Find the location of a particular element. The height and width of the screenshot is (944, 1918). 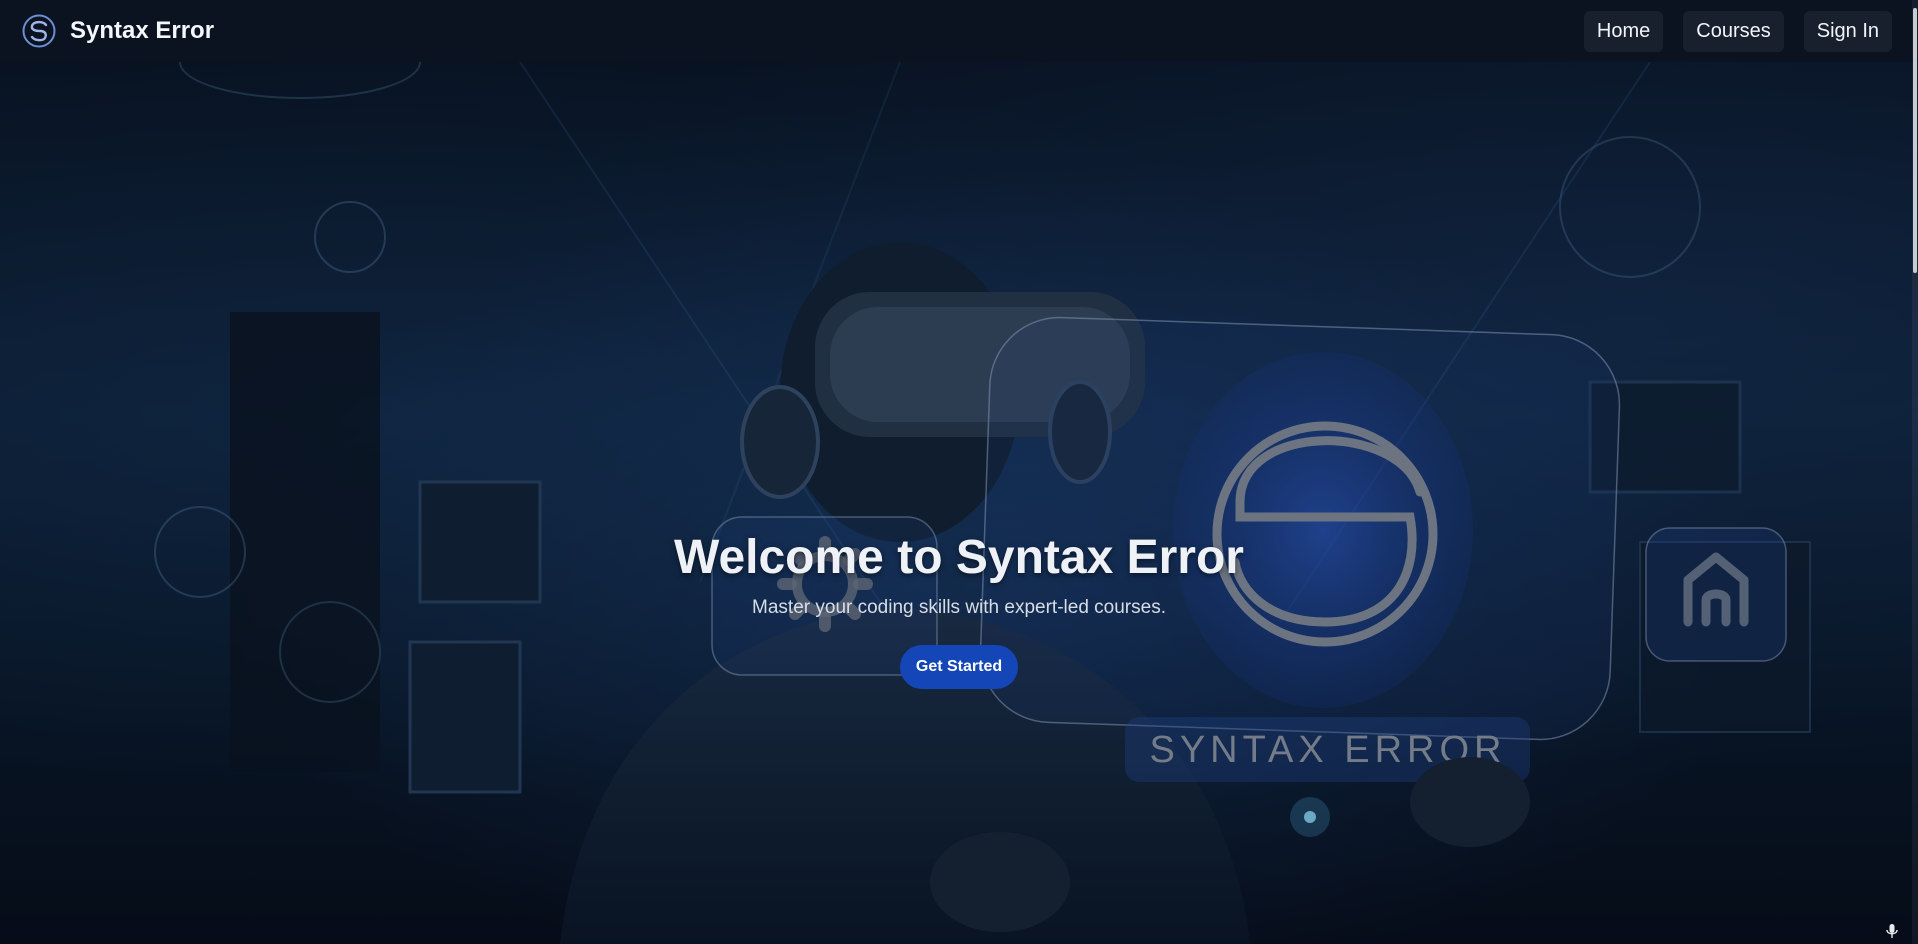

scrollbar-thumb is located at coordinates (1915, 140).